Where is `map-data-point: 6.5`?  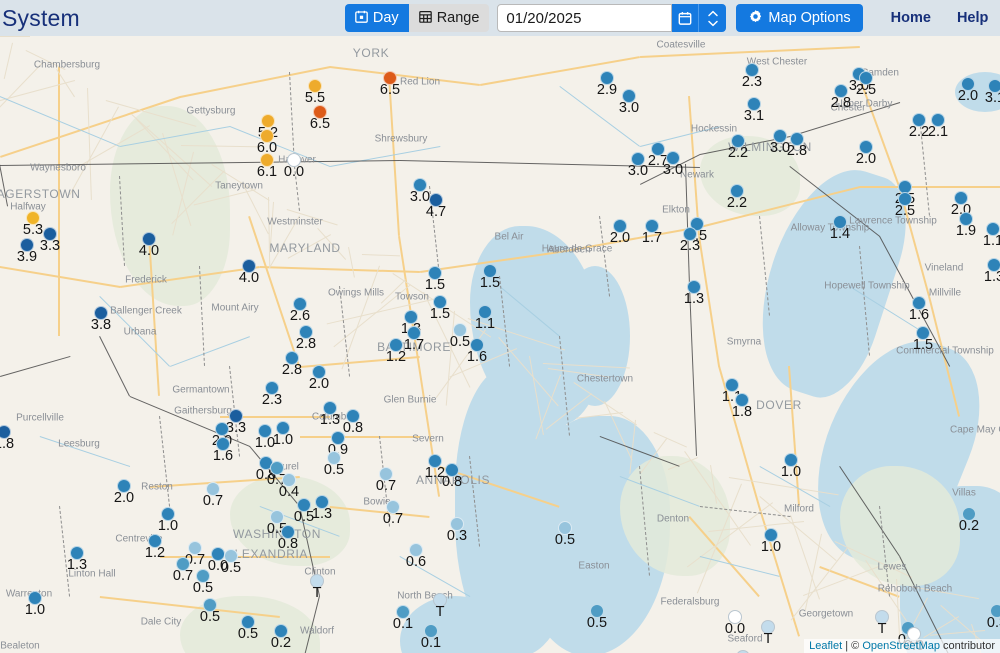 map-data-point: 6.5 is located at coordinates (320, 118).